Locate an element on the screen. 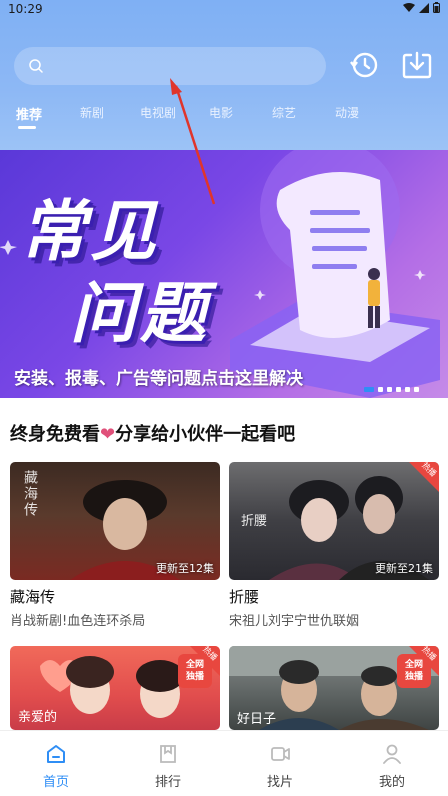 This screenshot has height=796, width=448. download-icon is located at coordinates (417, 65).